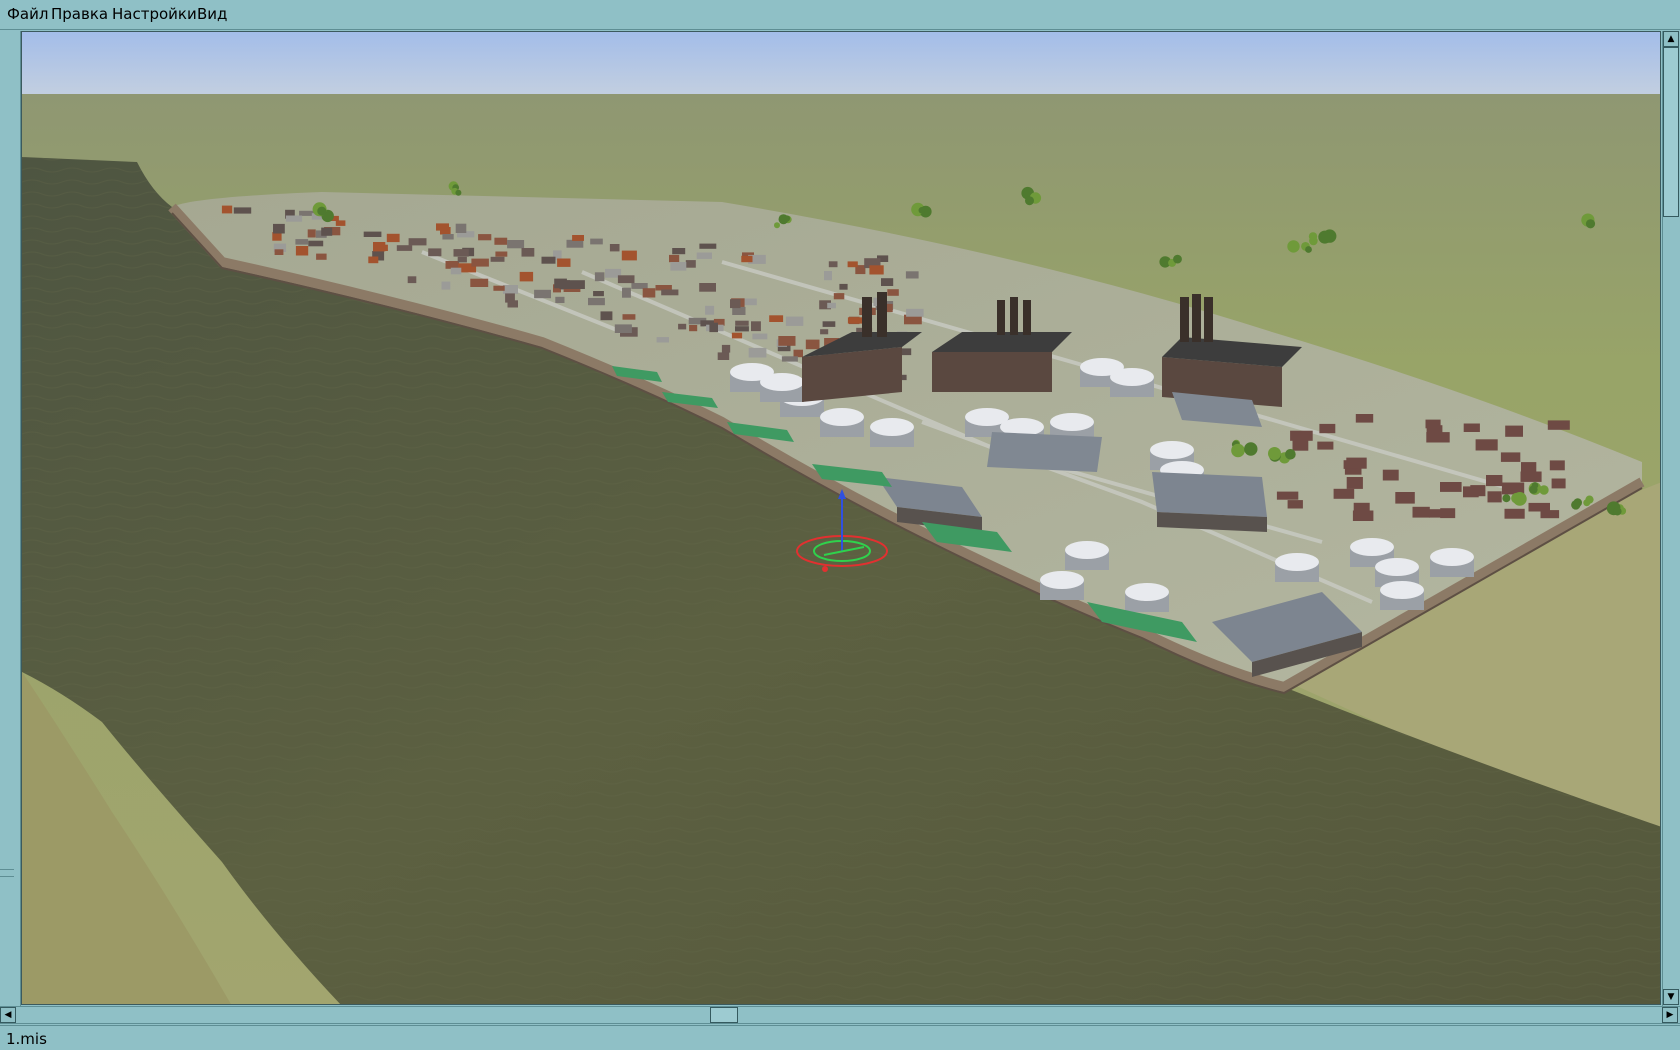  I want to click on status-filename: 1.mis, so click(26, 1039).